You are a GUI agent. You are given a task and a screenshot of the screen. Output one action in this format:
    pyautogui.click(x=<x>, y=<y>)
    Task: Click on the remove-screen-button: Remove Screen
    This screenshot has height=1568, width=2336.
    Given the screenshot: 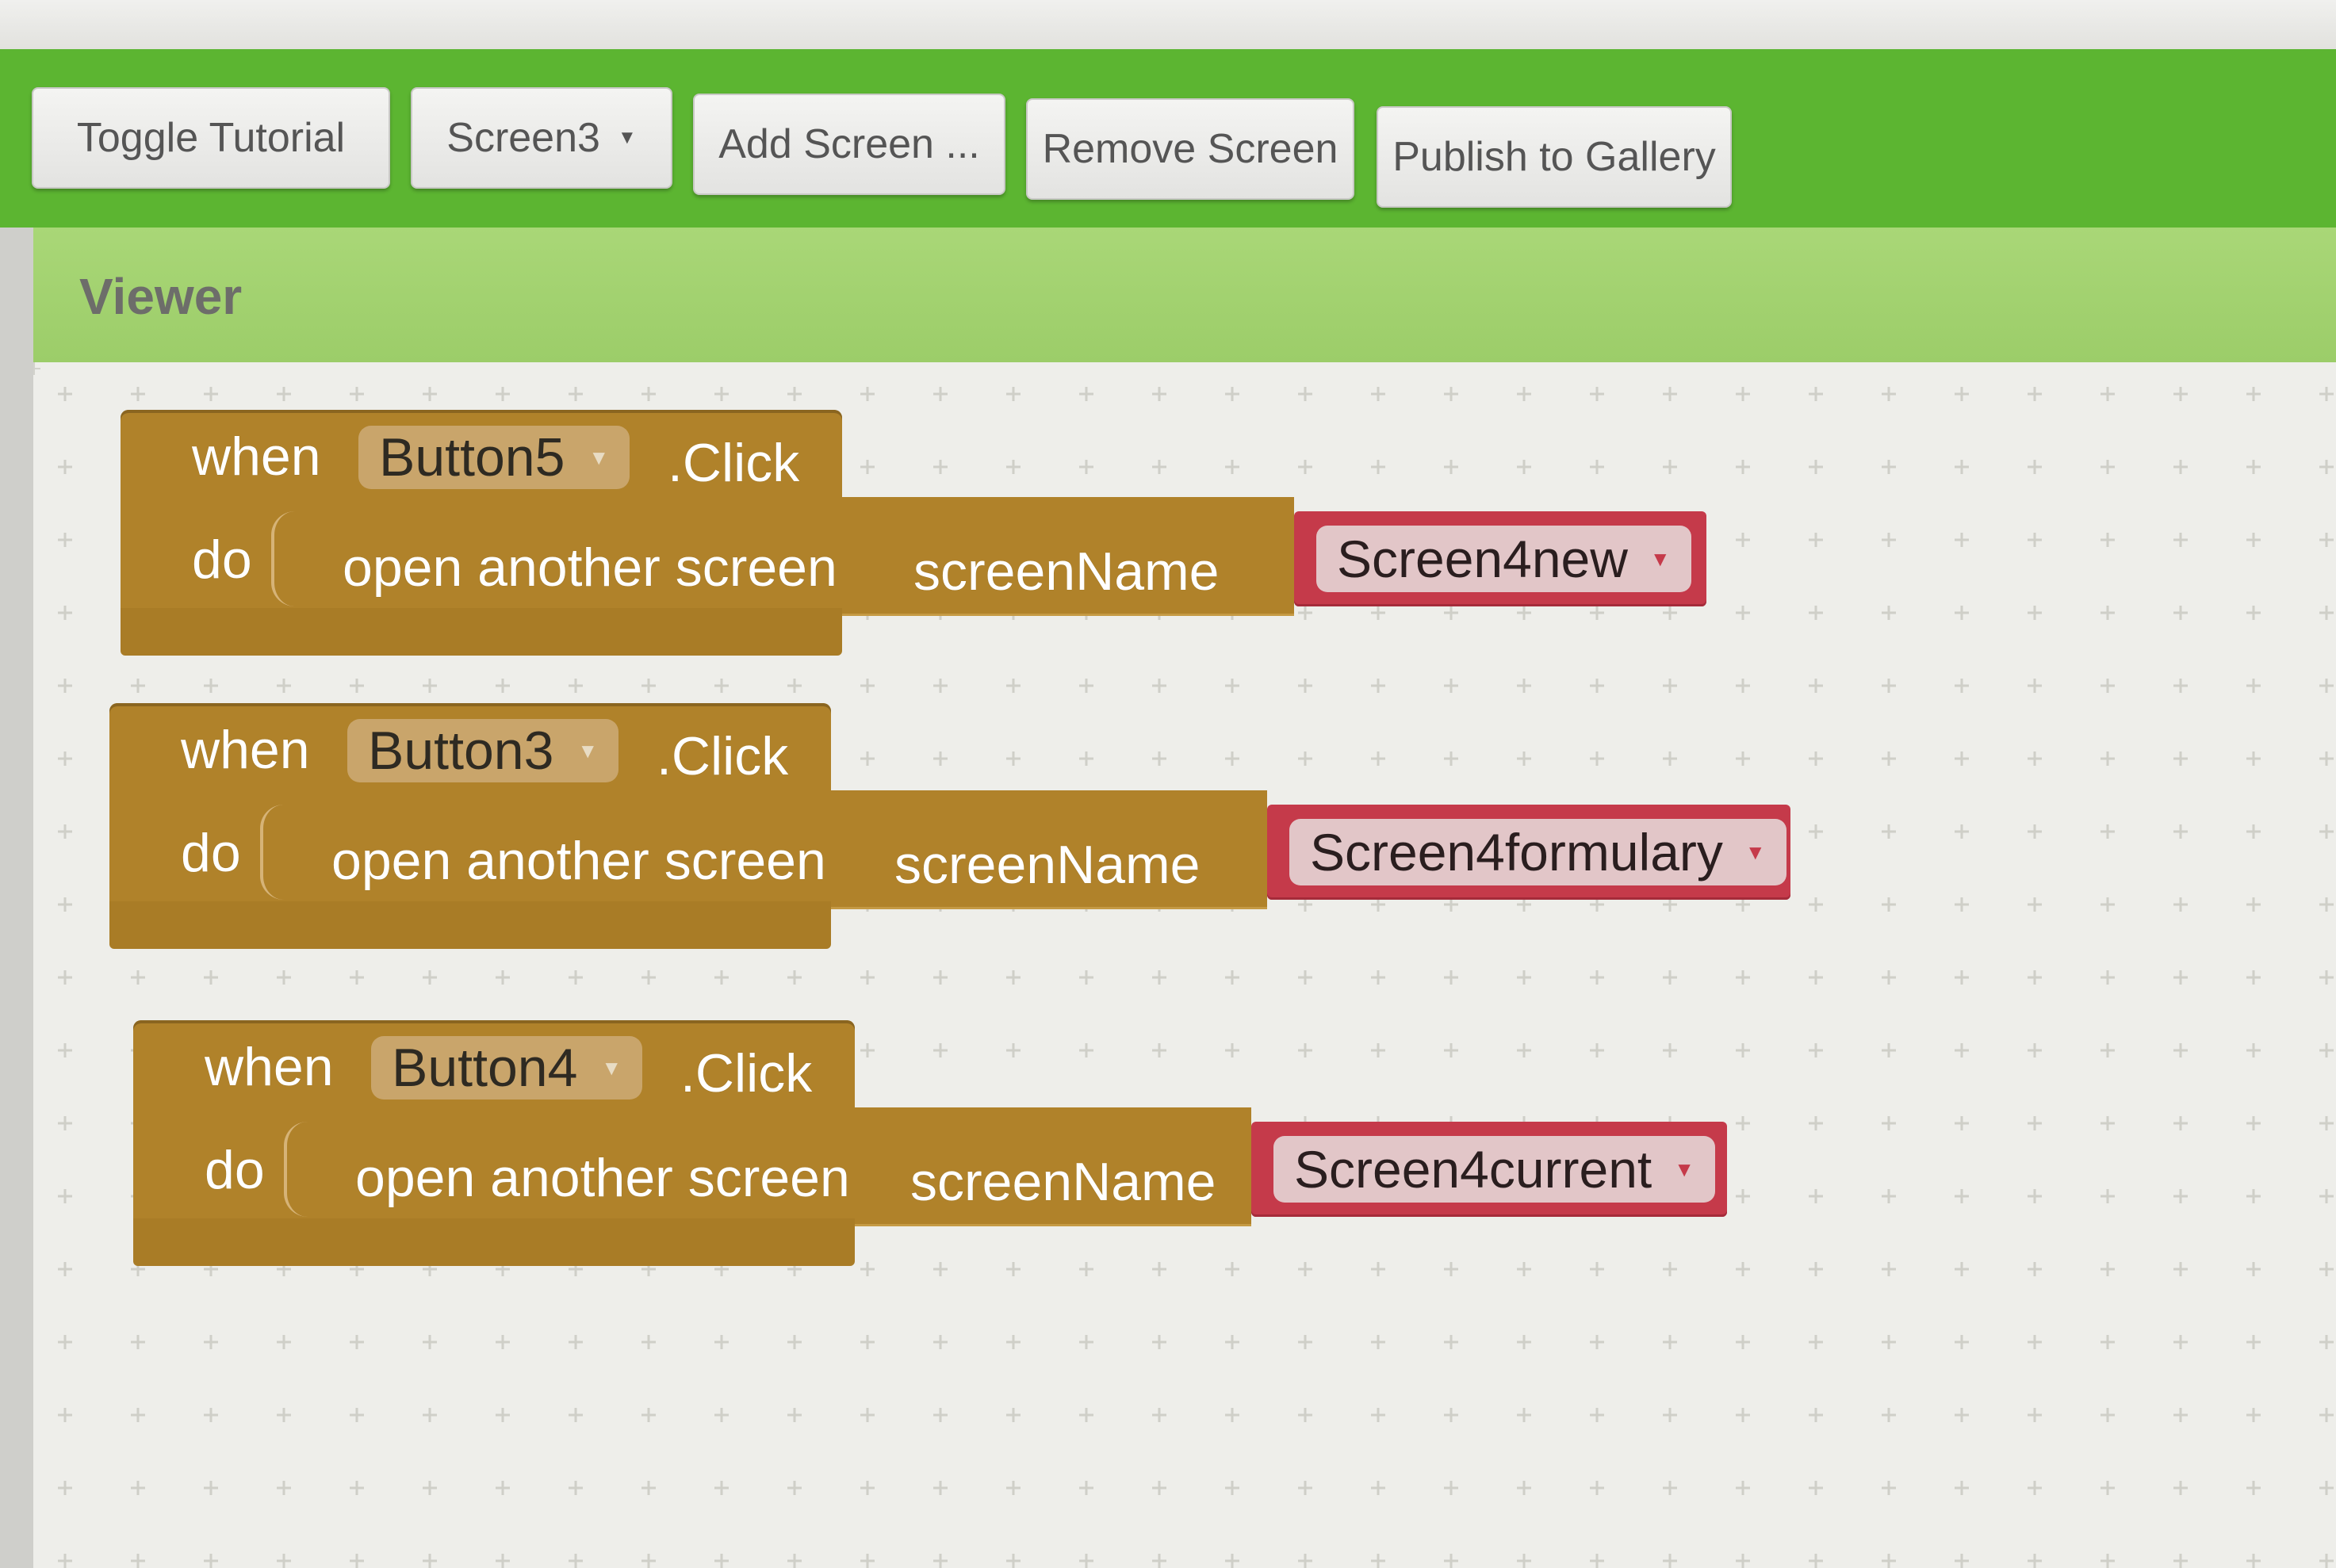 What is the action you would take?
    pyautogui.click(x=1190, y=149)
    